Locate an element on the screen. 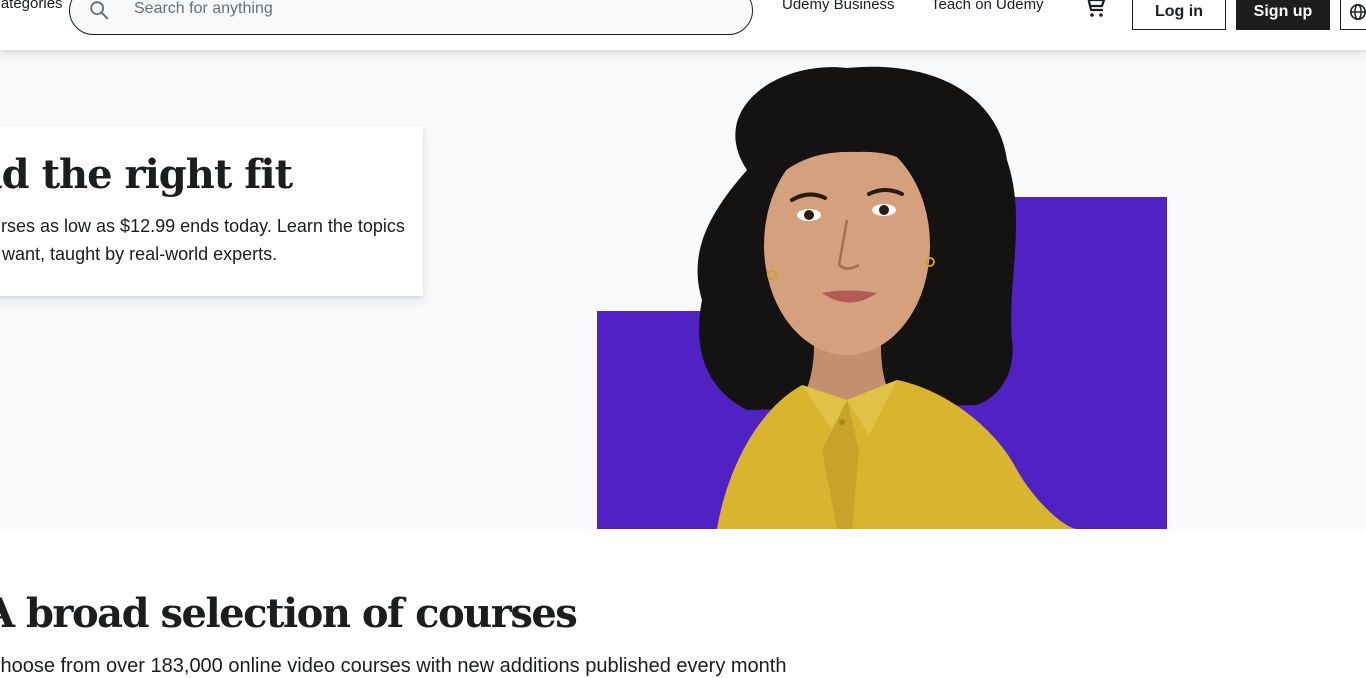  search-bar is located at coordinates (411, 17).